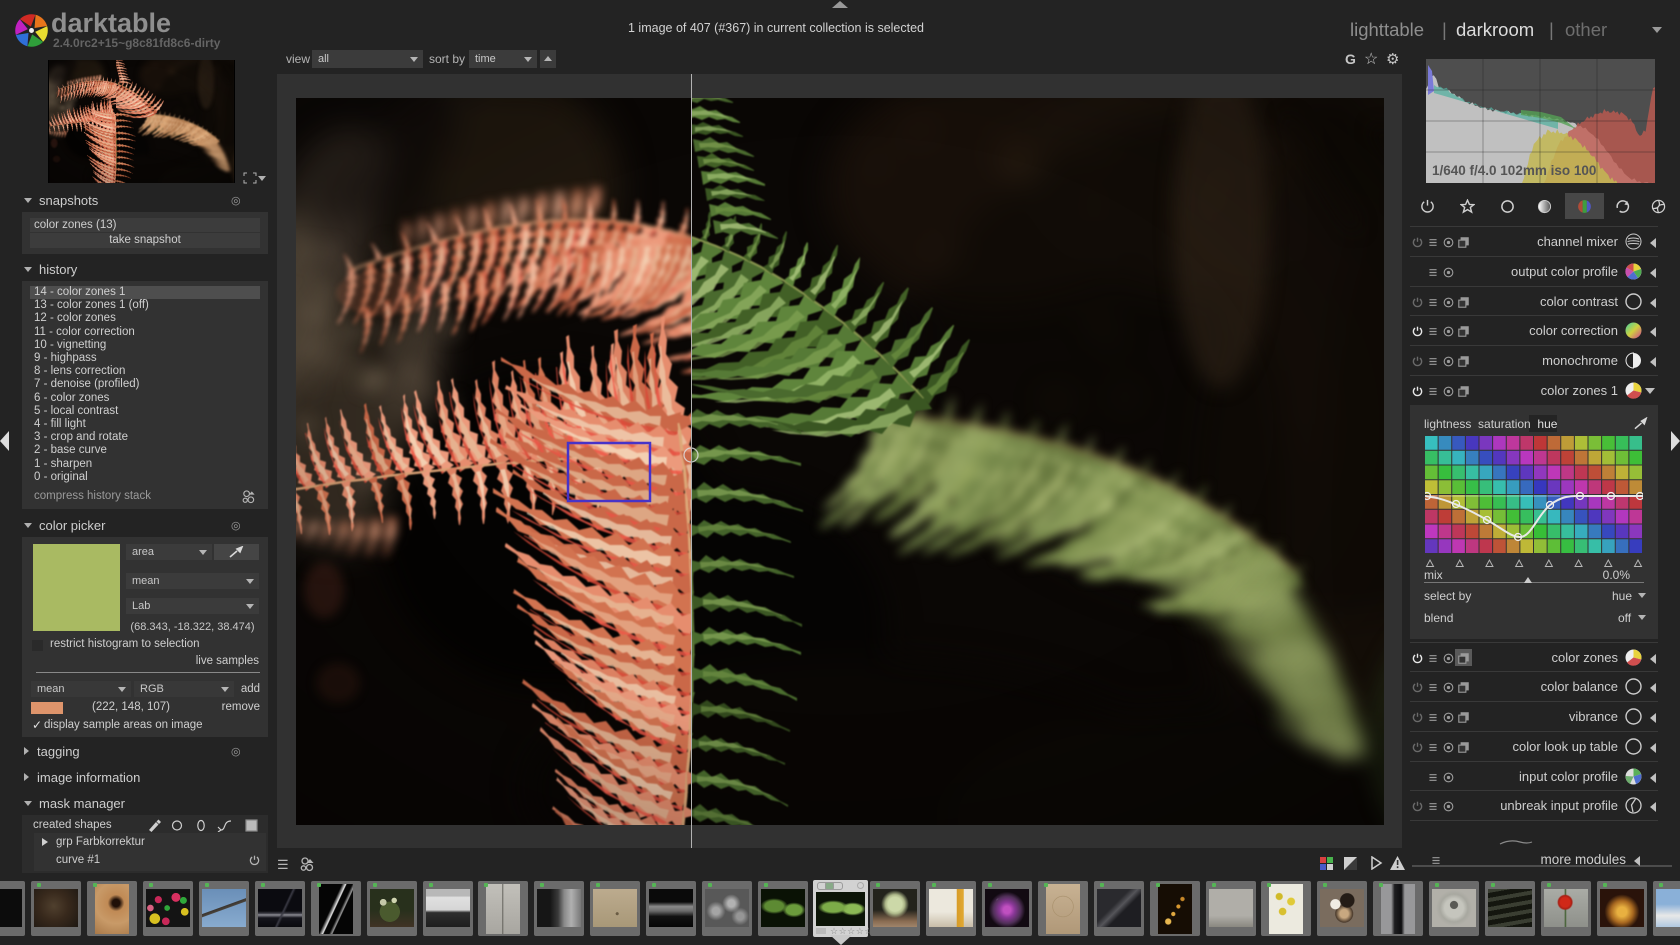  What do you see at coordinates (1514, 170) in the screenshot?
I see `svg-text: 1/640 f/4.0 102mm iso 100` at bounding box center [1514, 170].